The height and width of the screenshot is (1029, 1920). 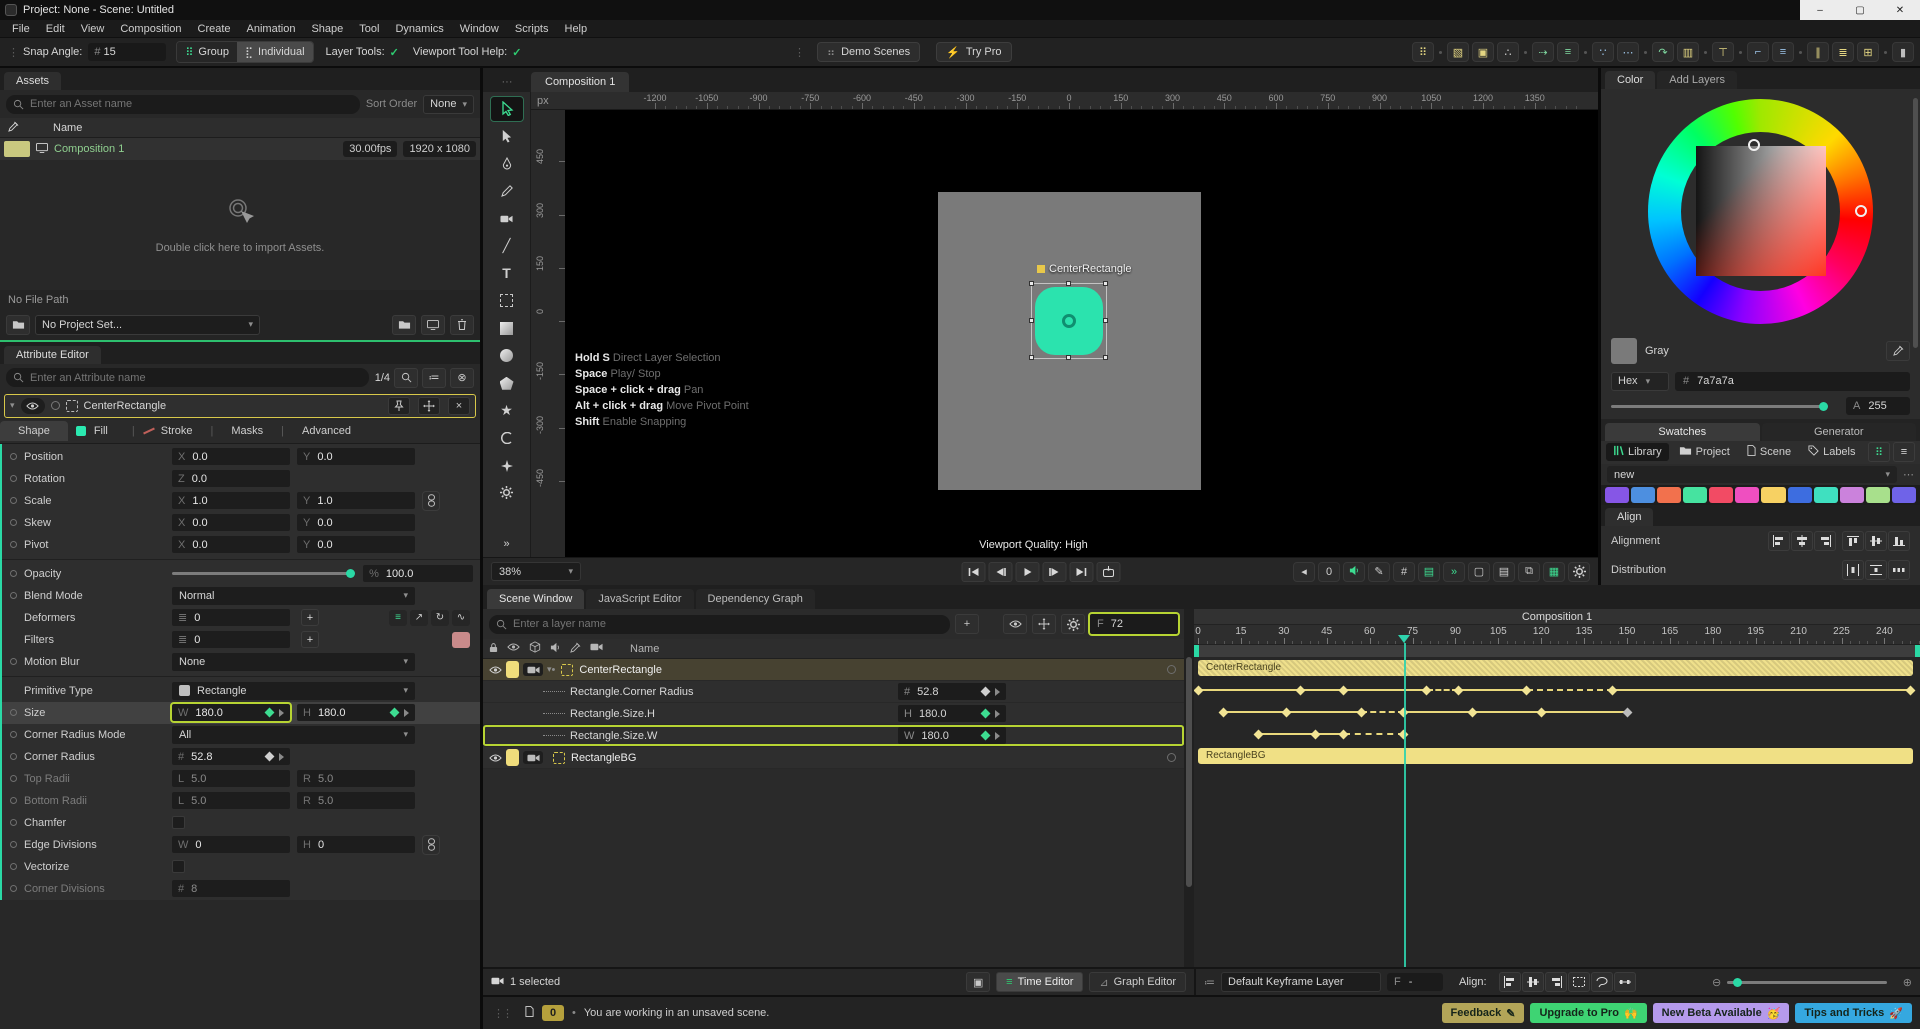 What do you see at coordinates (1189, 788) in the screenshot?
I see `layer-list-scrollbar` at bounding box center [1189, 788].